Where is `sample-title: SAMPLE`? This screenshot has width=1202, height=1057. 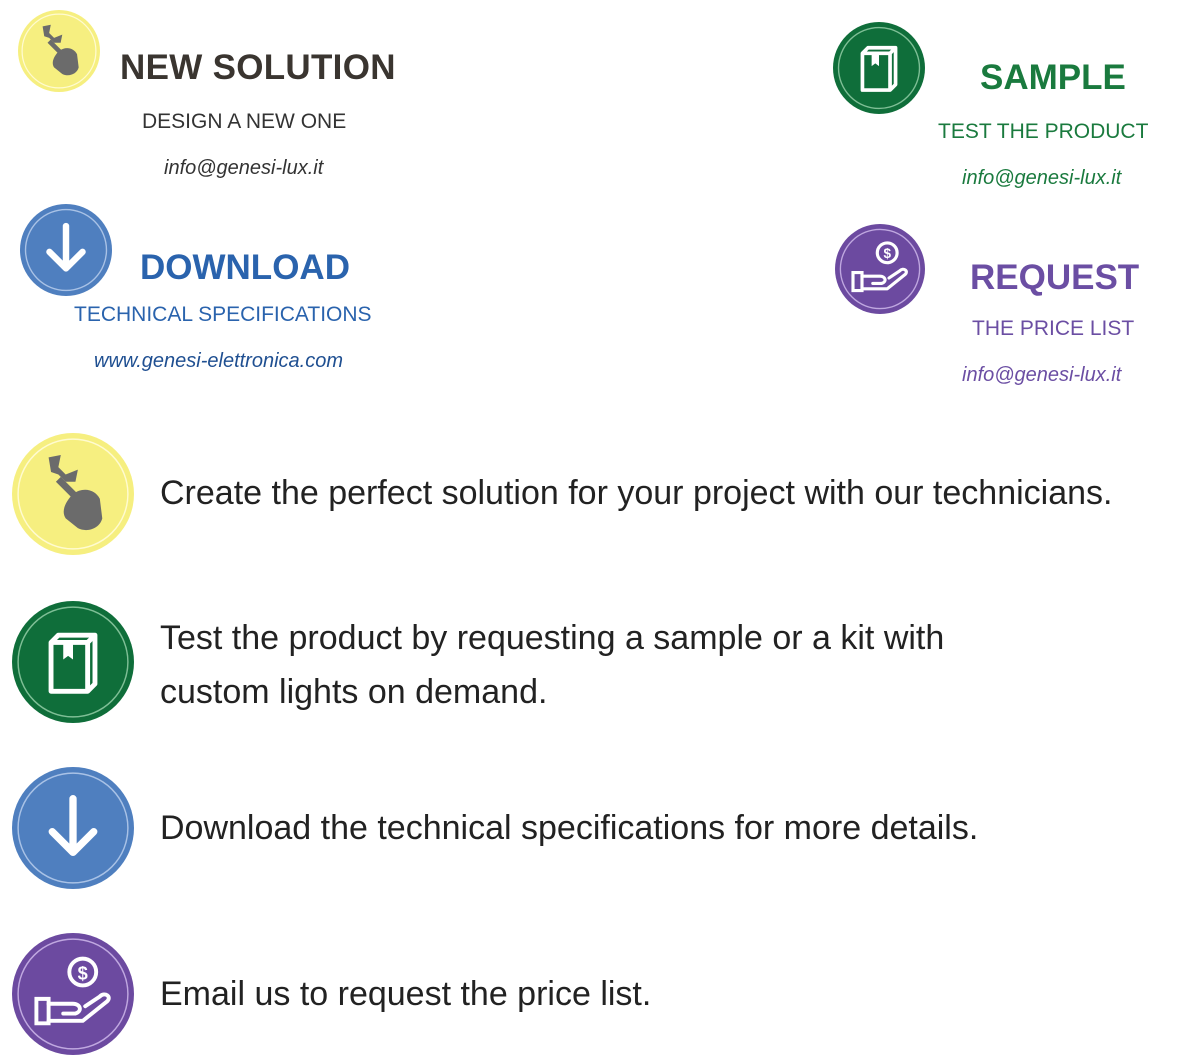
sample-title: SAMPLE is located at coordinates (1053, 77).